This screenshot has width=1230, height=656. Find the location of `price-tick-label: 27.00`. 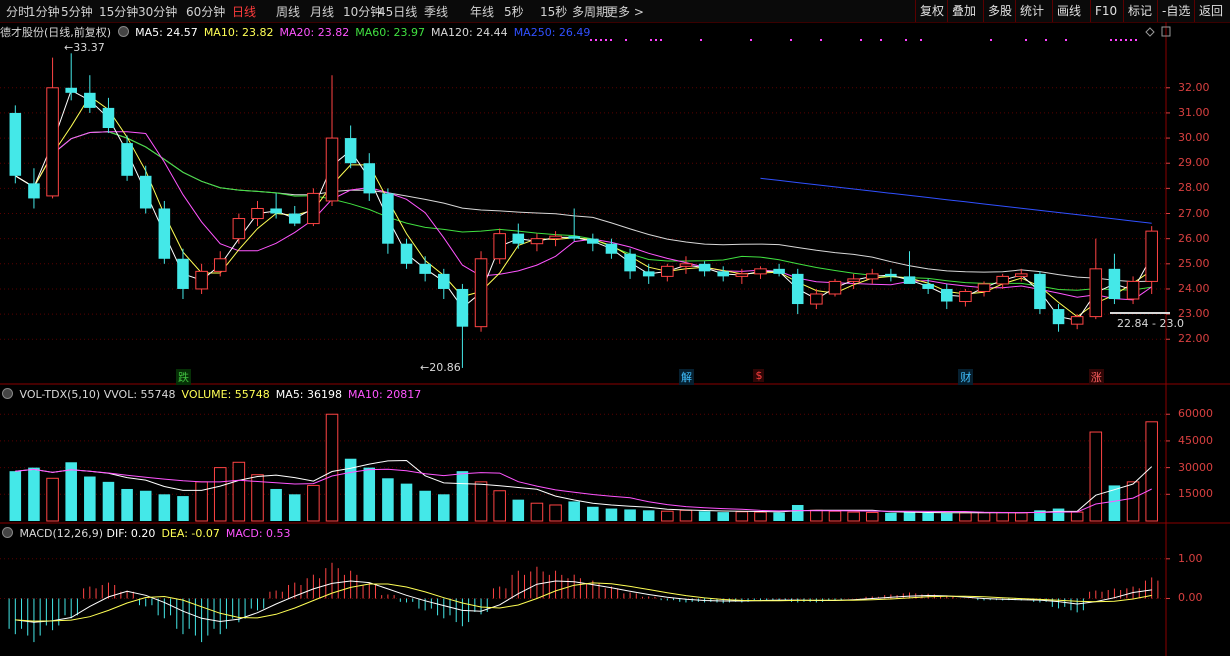

price-tick-label: 27.00 is located at coordinates (1194, 213).